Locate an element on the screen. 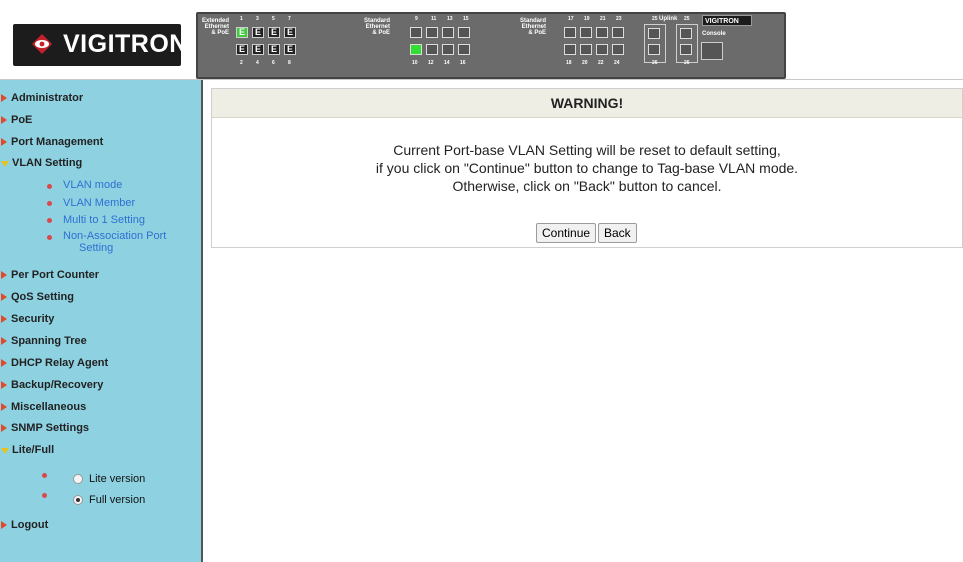 This screenshot has height=562, width=963. uplink-num: 26 is located at coordinates (655, 63).